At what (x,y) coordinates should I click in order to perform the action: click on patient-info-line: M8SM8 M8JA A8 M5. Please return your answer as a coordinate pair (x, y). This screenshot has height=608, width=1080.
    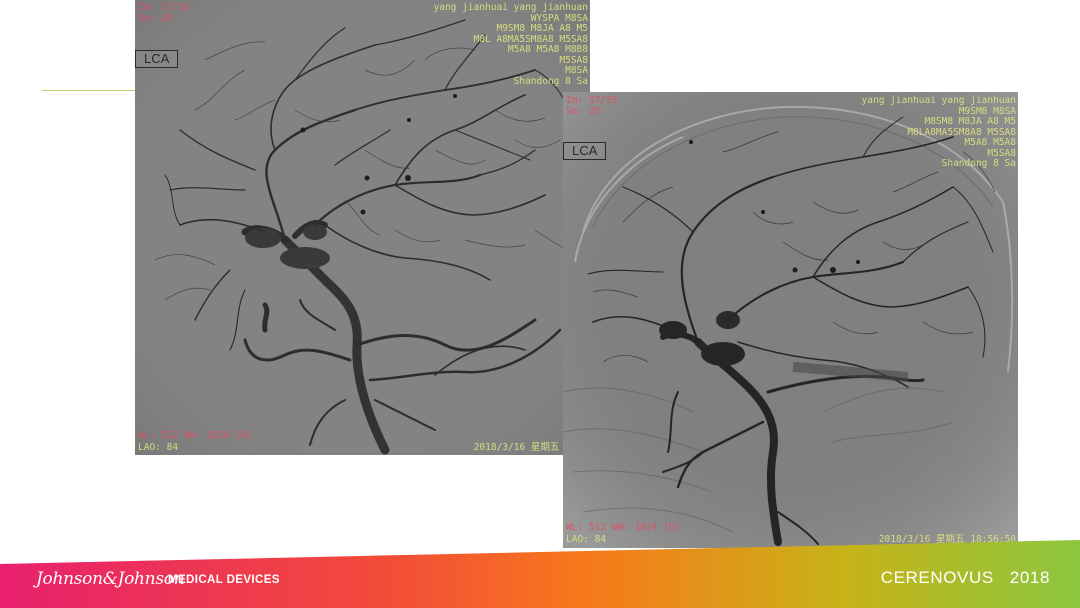
    Looking at the image, I should click on (970, 121).